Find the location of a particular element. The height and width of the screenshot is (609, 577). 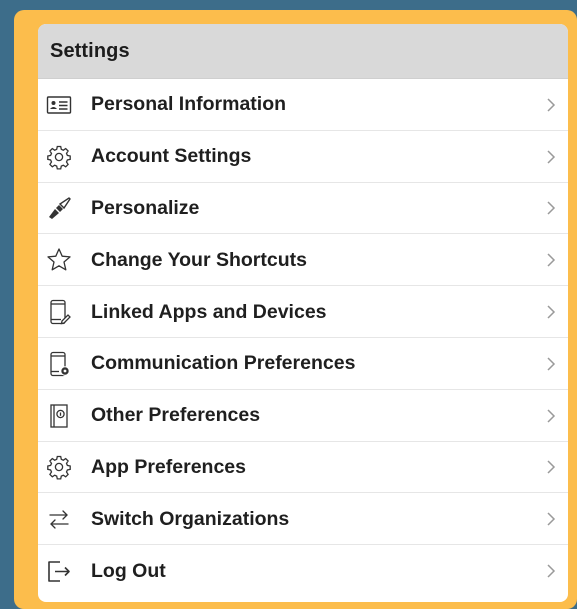

menu-item-personalize: Personalize is located at coordinates (303, 209).